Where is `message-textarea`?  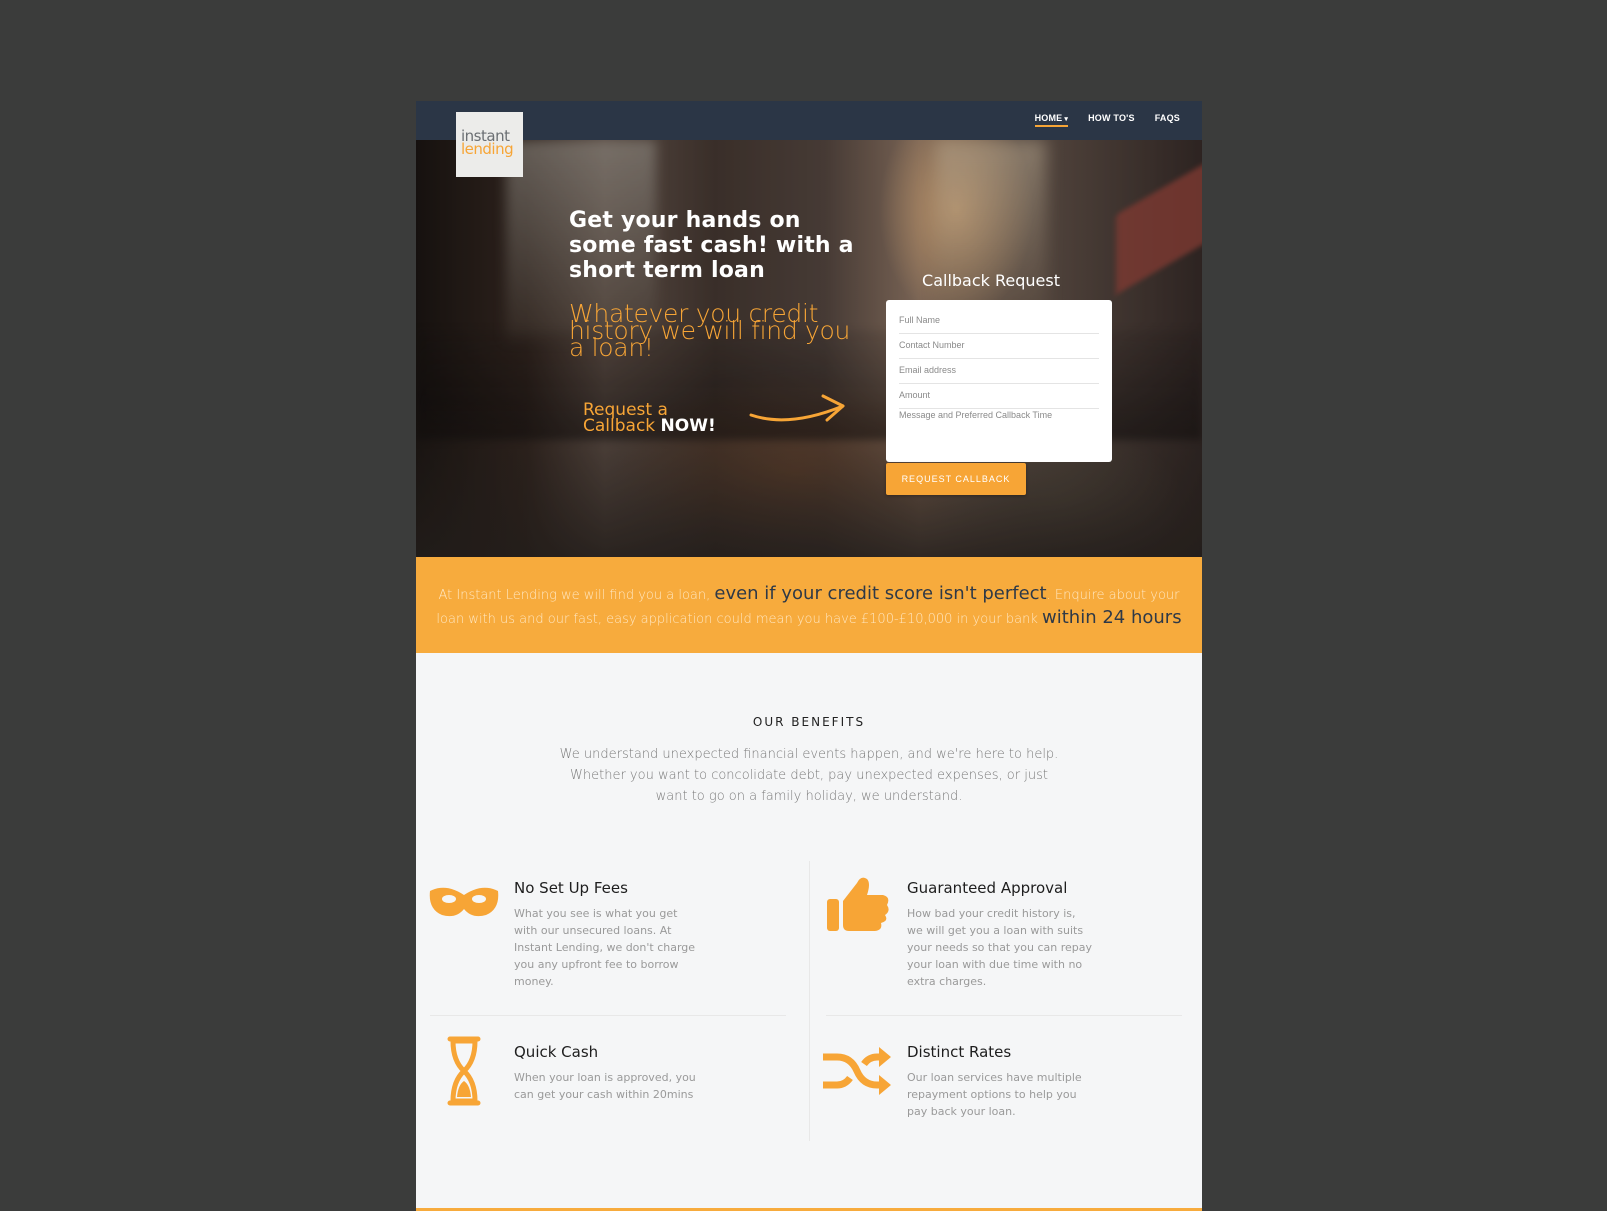 message-textarea is located at coordinates (999, 428).